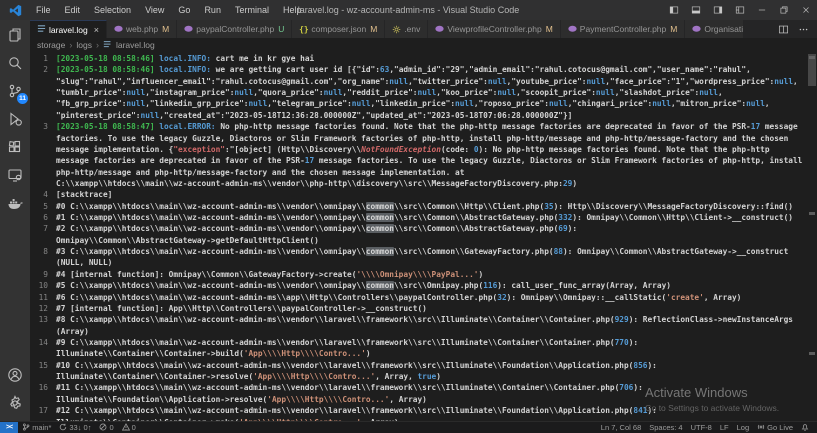 The height and width of the screenshot is (433, 817). What do you see at coordinates (112, 10) in the screenshot?
I see `menu-selection: Selection` at bounding box center [112, 10].